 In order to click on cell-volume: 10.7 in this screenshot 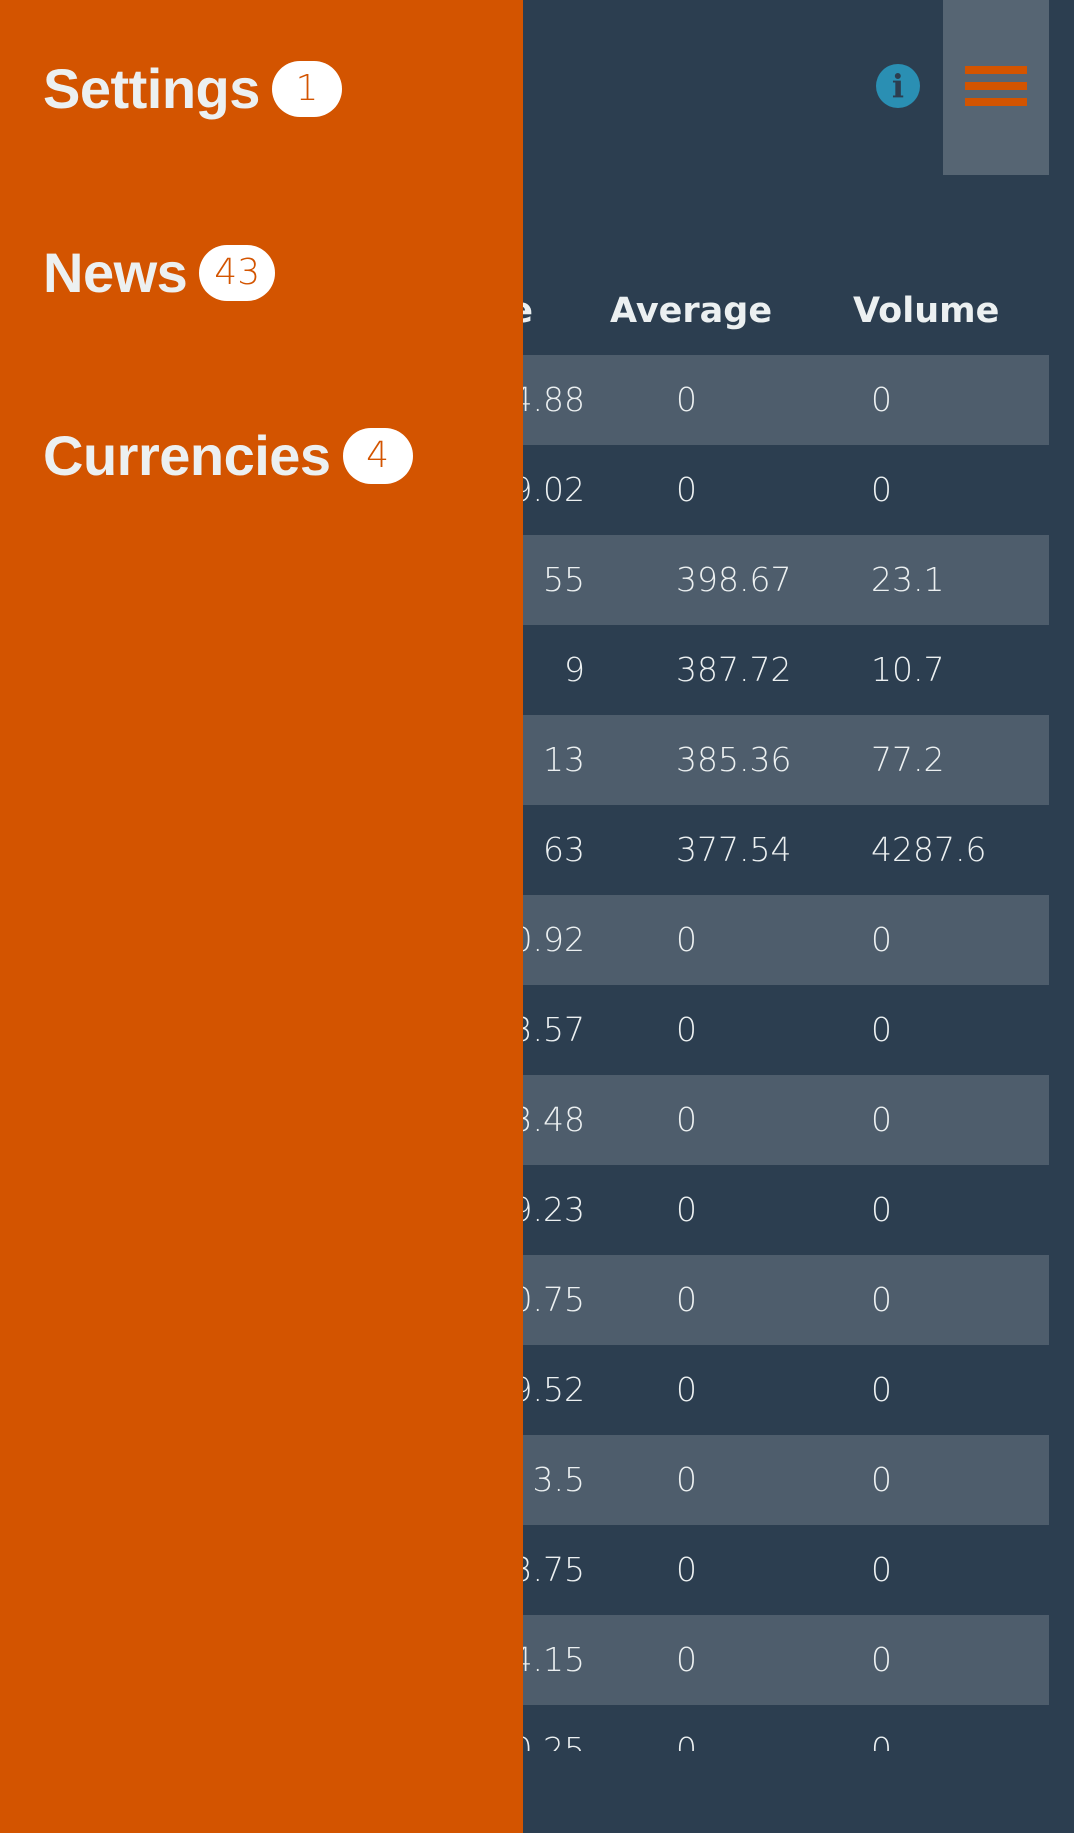, I will do `click(908, 669)`.